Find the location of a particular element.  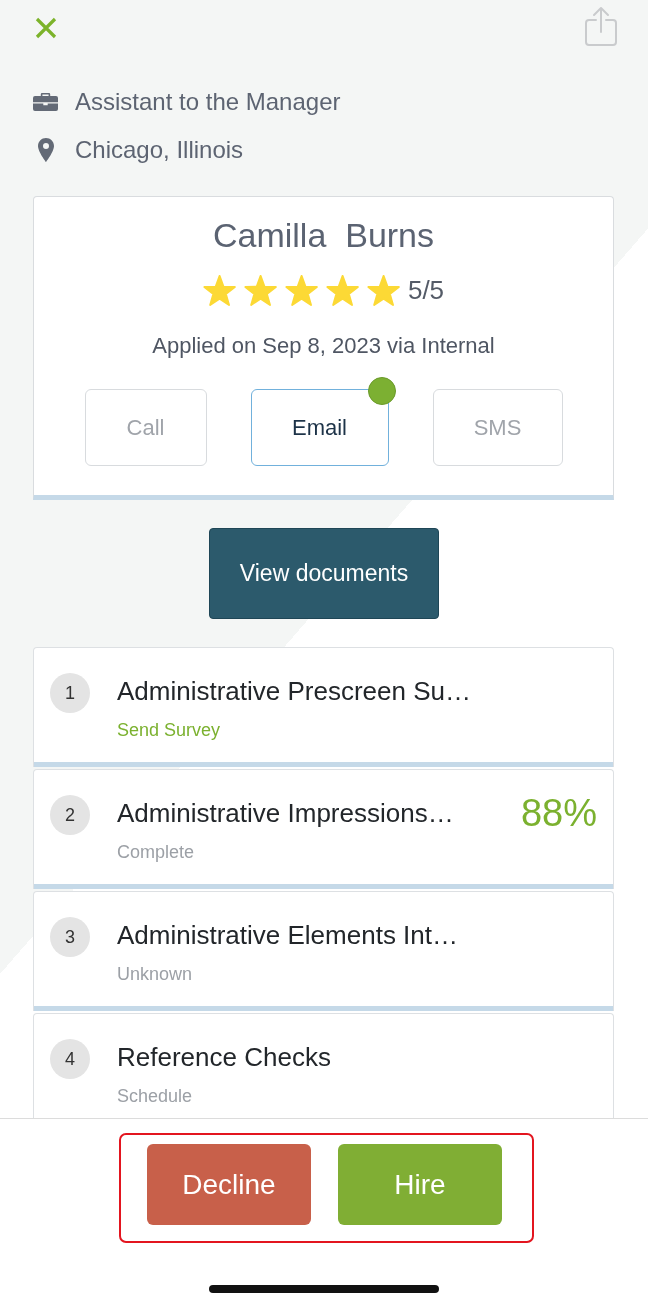

contact-button: Email is located at coordinates (319, 427).